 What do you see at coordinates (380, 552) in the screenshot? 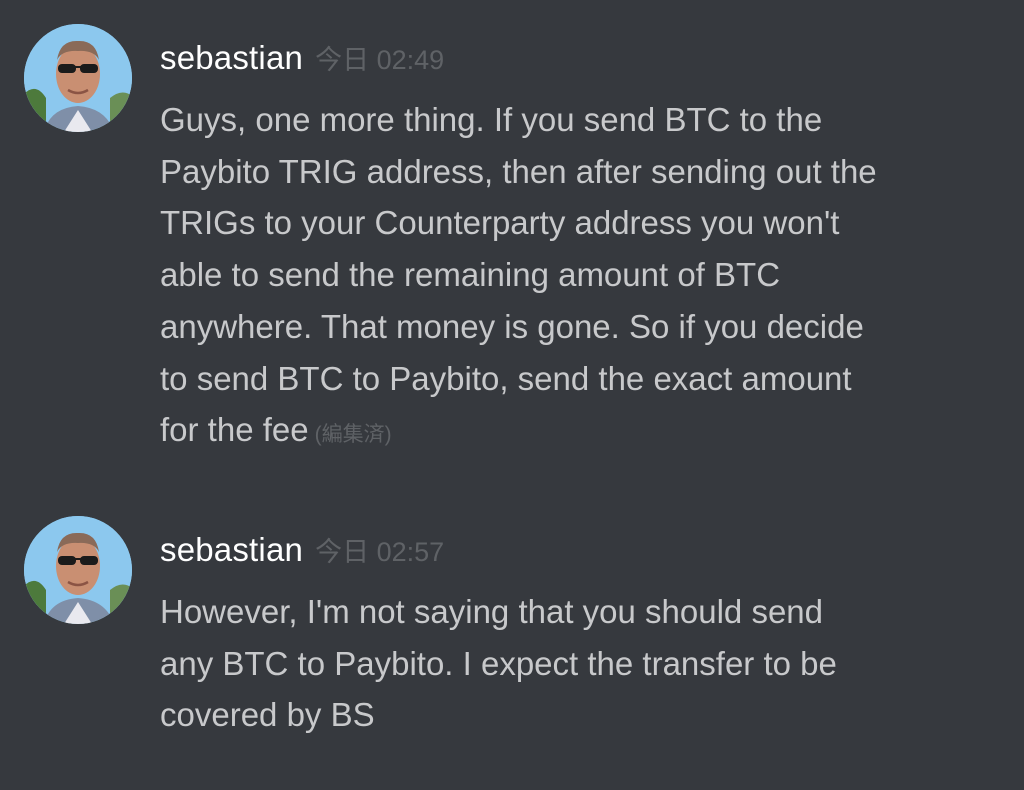
I see `timestamp: 今日 02:57` at bounding box center [380, 552].